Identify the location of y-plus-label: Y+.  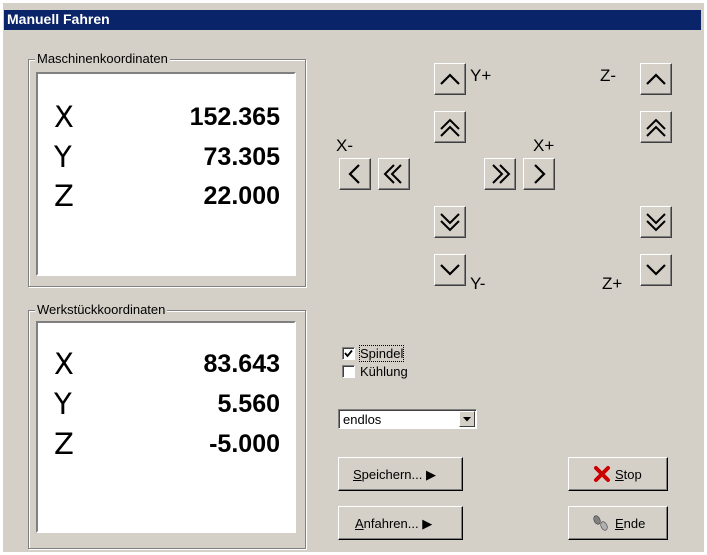
(481, 75).